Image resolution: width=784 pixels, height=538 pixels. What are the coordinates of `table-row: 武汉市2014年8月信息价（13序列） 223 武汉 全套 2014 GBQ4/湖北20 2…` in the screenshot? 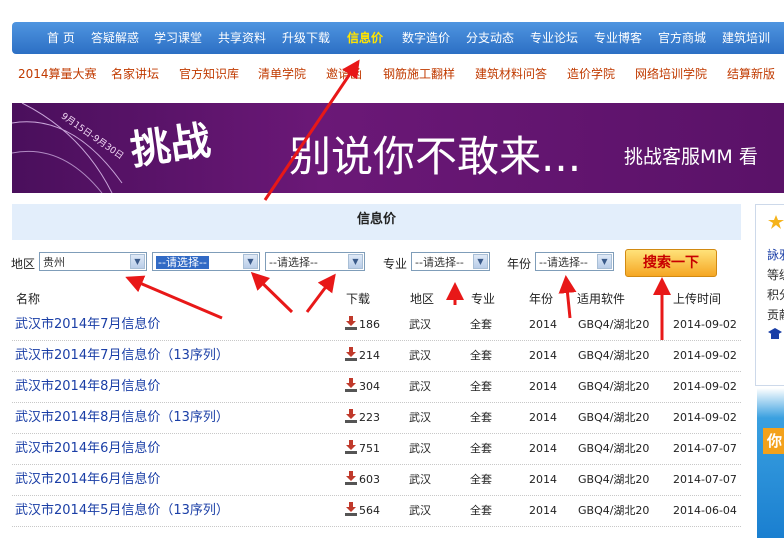 It's located at (376, 418).